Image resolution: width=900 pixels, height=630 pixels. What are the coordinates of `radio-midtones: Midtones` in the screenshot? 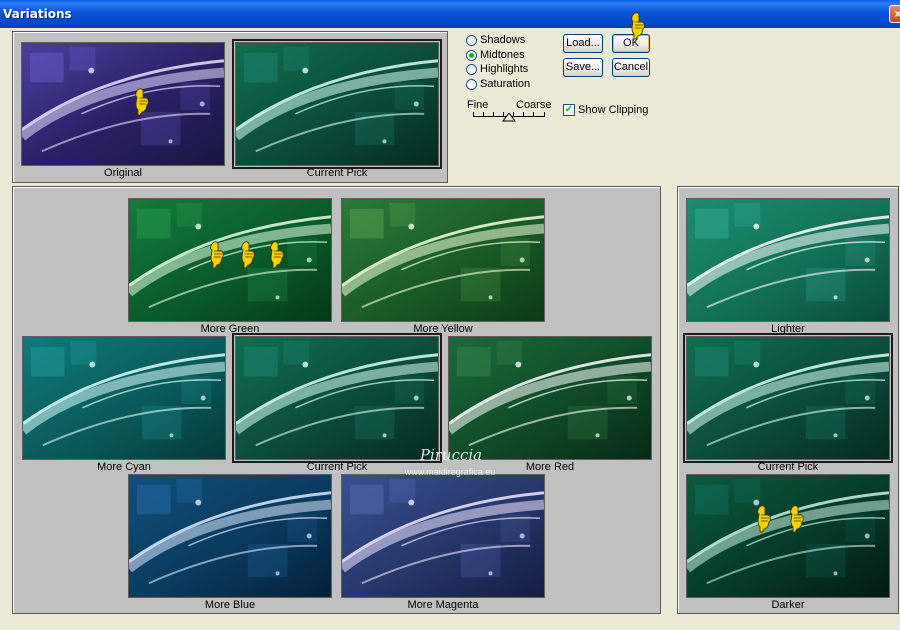 It's located at (495, 55).